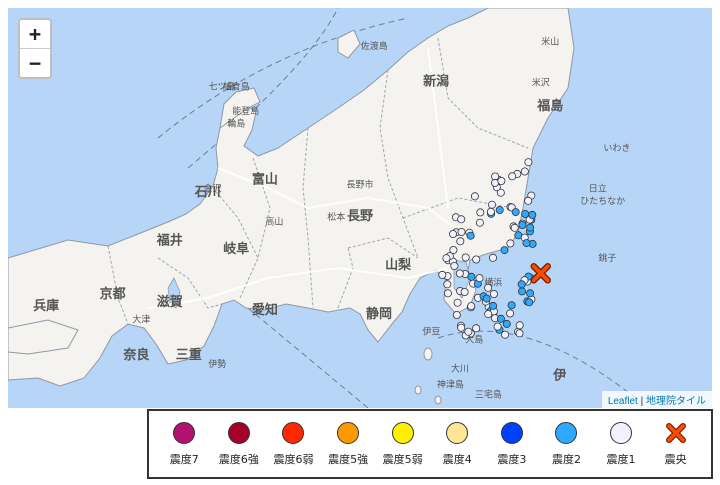  I want to click on legend-label: 震央, so click(675, 459).